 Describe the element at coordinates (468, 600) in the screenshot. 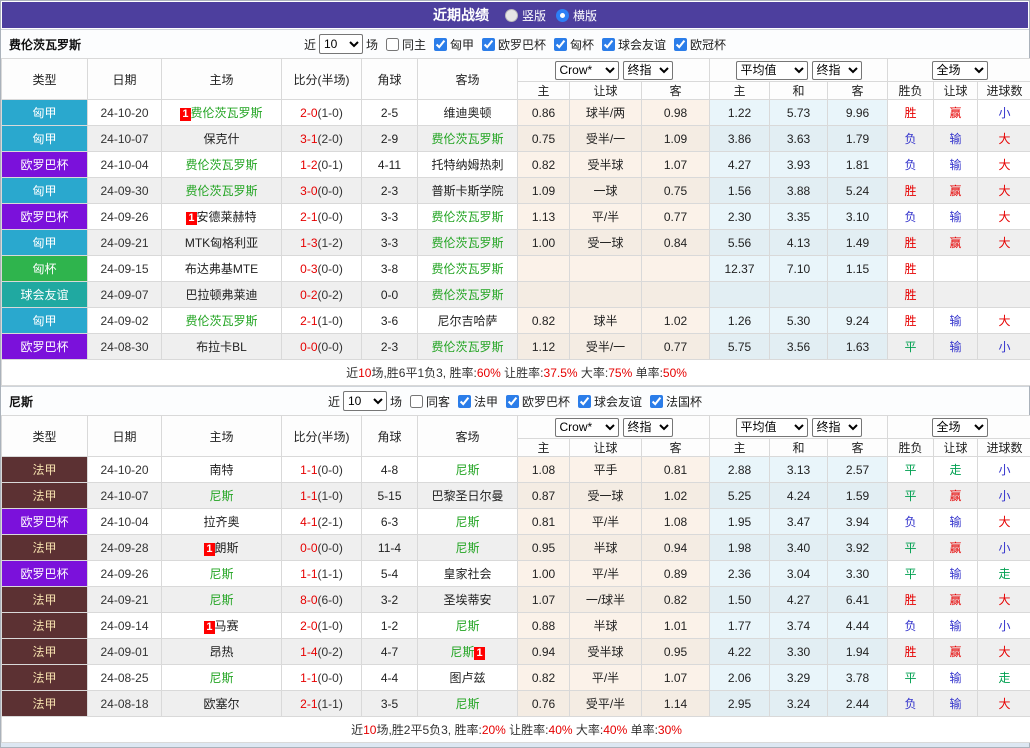

I see `away-team-cell: 圣埃蒂安` at that location.